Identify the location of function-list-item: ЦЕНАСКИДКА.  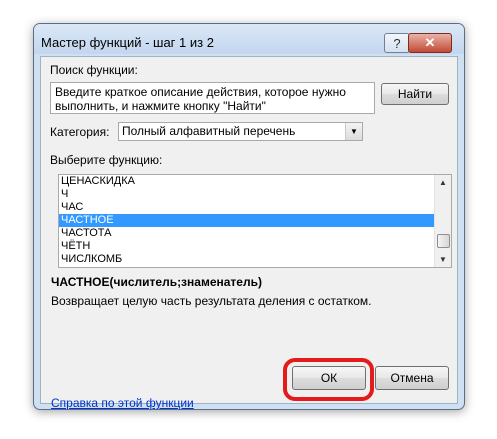
(247, 181).